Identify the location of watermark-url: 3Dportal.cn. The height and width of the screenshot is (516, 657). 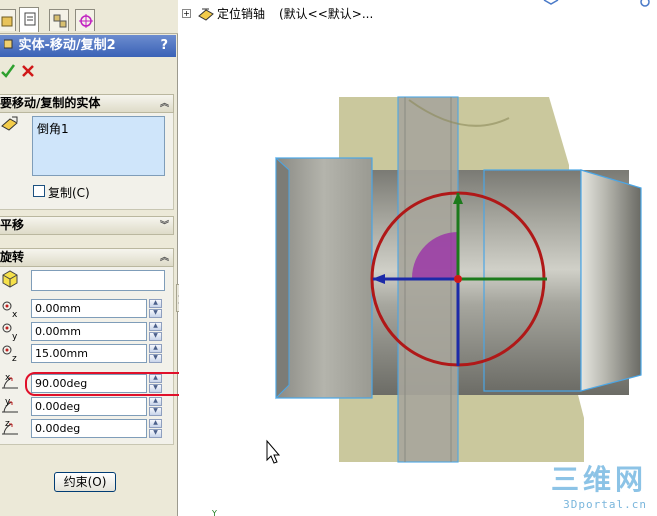
(605, 504).